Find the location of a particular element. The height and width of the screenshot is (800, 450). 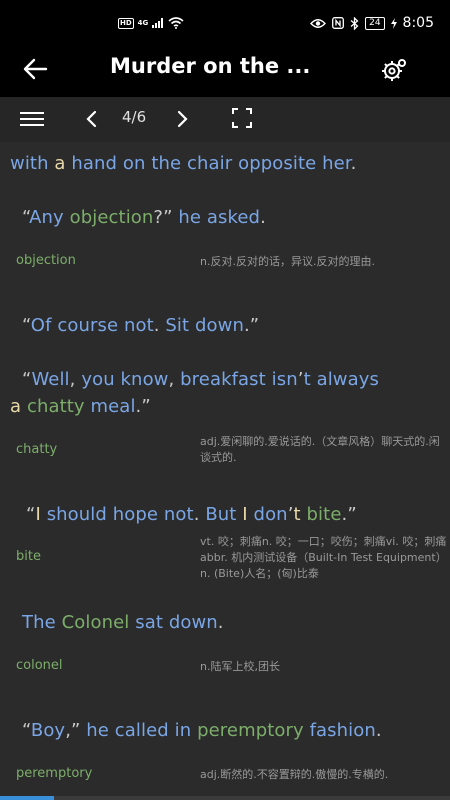

word-token: you is located at coordinates (97, 379).